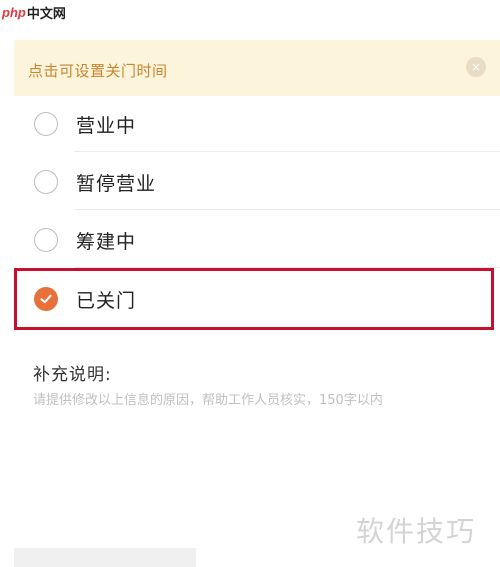  I want to click on note-title: 补充说明:, so click(72, 375).